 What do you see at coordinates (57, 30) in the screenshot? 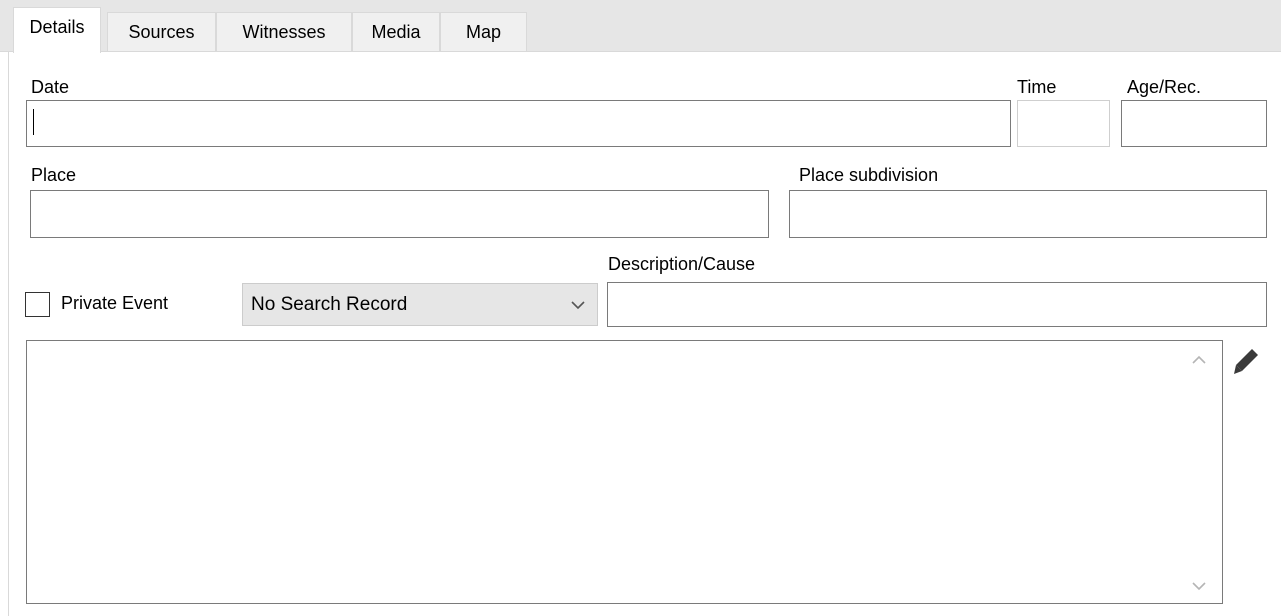
I see `tab-details: Details` at bounding box center [57, 30].